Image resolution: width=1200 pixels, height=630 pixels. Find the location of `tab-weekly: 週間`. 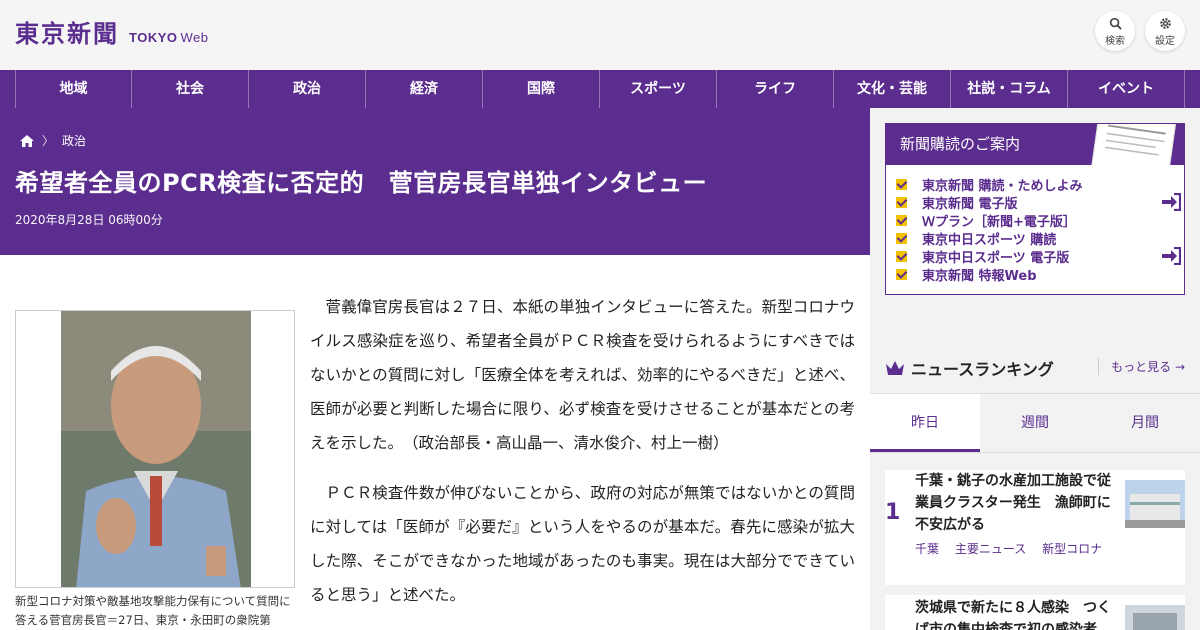

tab-weekly: 週間 is located at coordinates (1035, 423).